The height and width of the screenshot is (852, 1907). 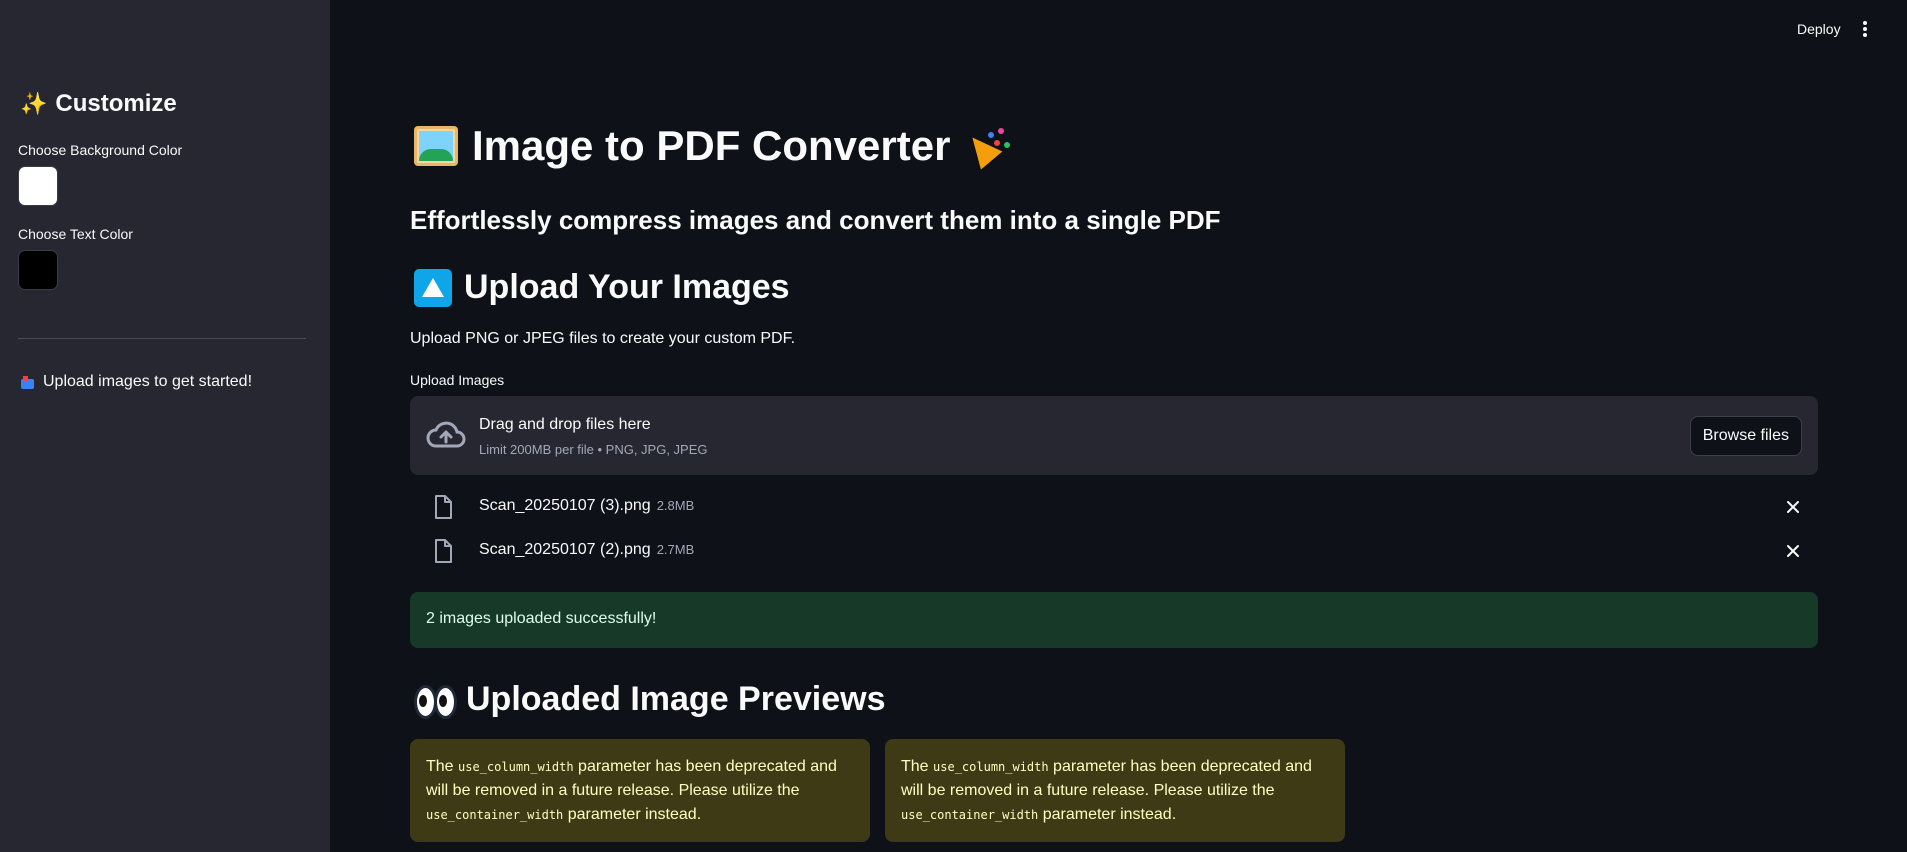 I want to click on bg-color-label: Choose Background Color, so click(x=100, y=150).